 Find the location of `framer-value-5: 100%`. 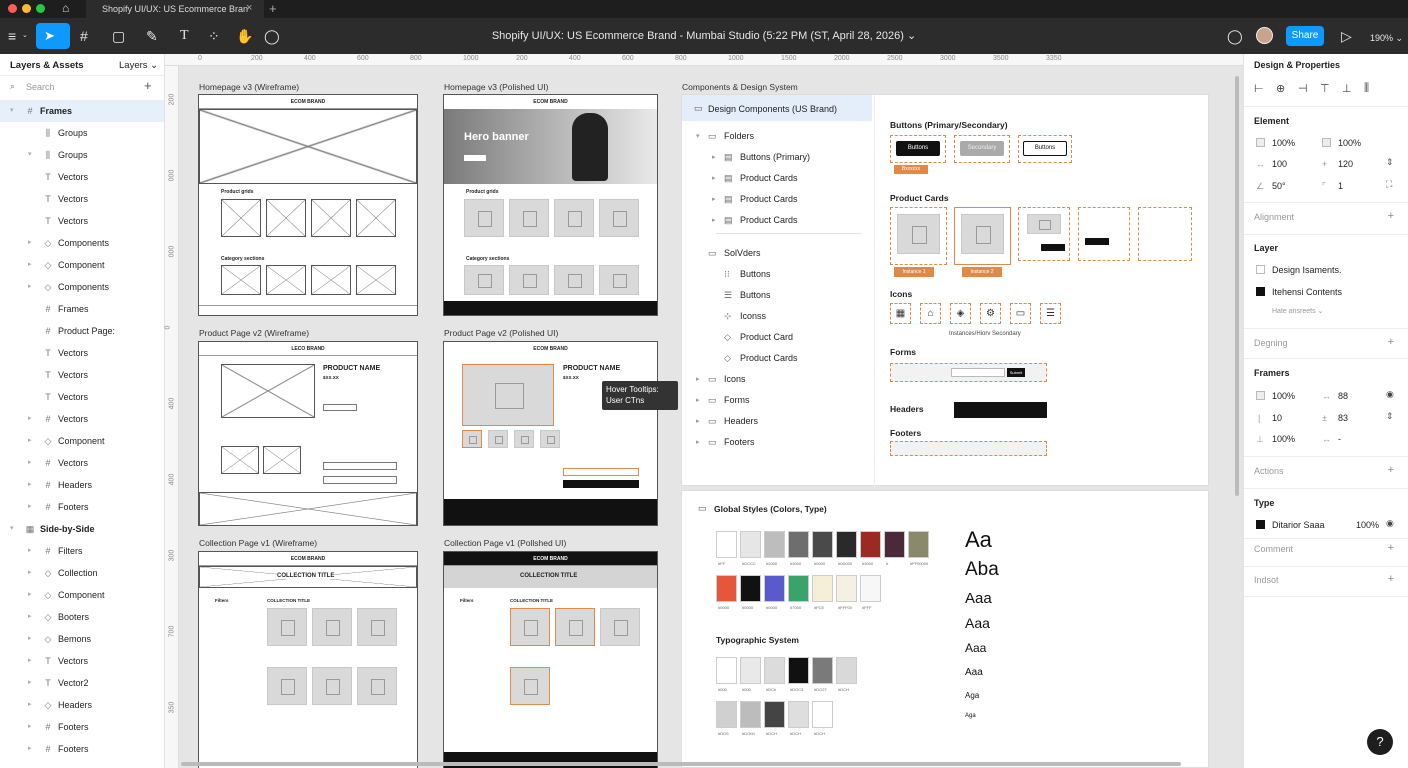

framer-value-5: 100% is located at coordinates (1283, 439).